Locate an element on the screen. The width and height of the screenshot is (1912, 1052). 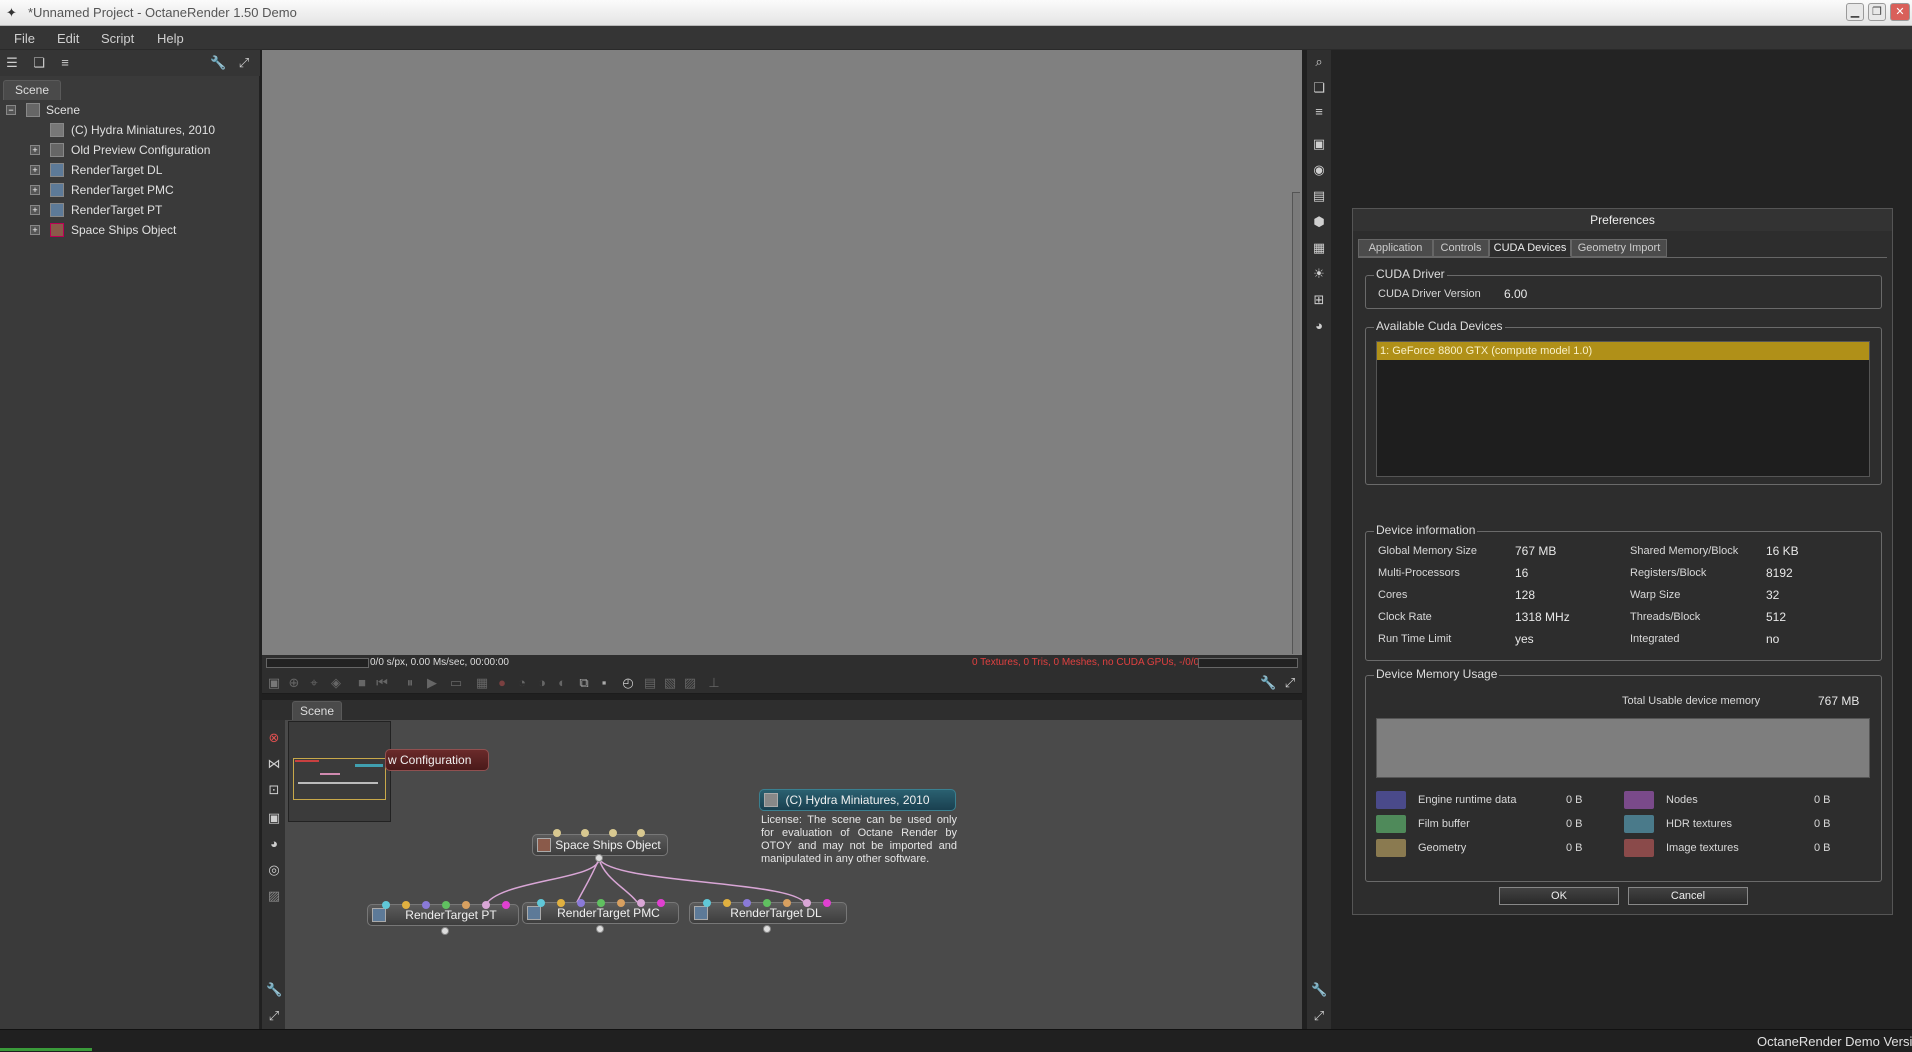
material-picker-icon: ● is located at coordinates (502, 683).